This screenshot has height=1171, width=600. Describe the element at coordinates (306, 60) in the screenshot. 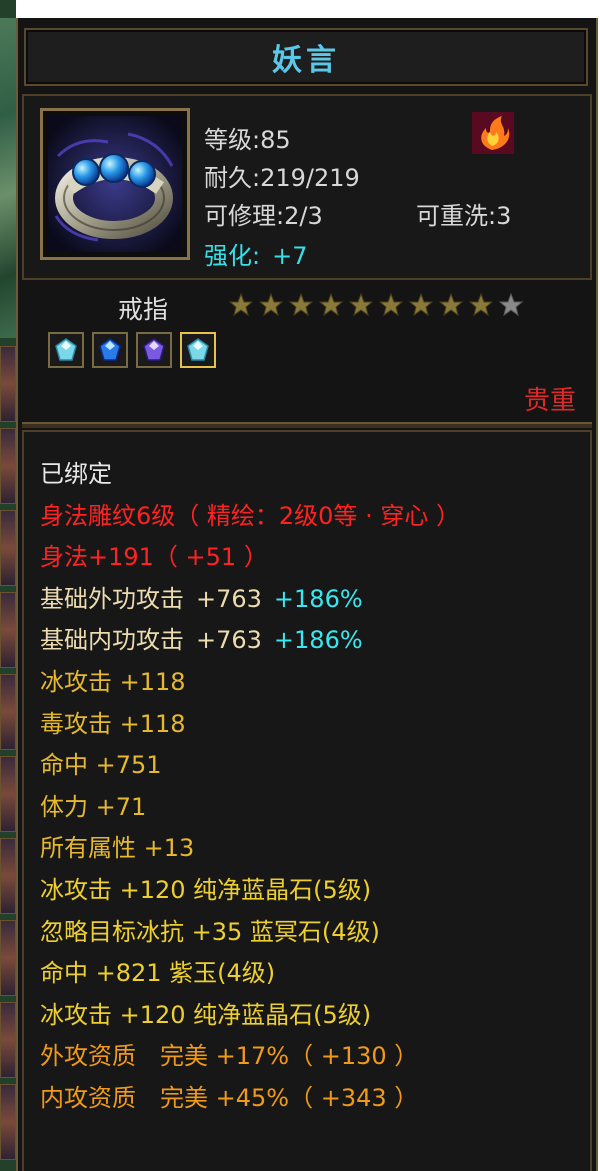

I see `item-name: 妖言` at that location.